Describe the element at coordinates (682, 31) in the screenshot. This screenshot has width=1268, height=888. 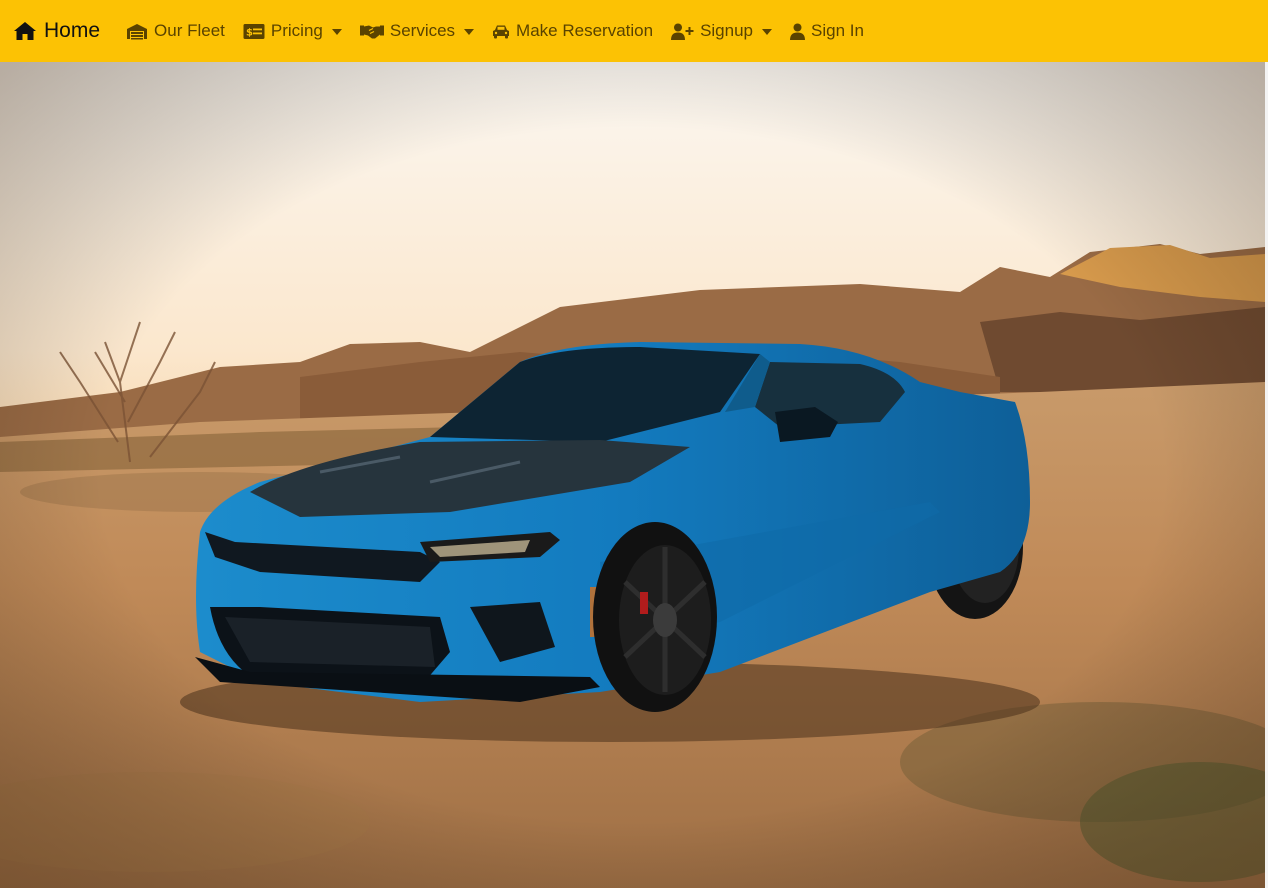
I see `user-plus-icon` at that location.